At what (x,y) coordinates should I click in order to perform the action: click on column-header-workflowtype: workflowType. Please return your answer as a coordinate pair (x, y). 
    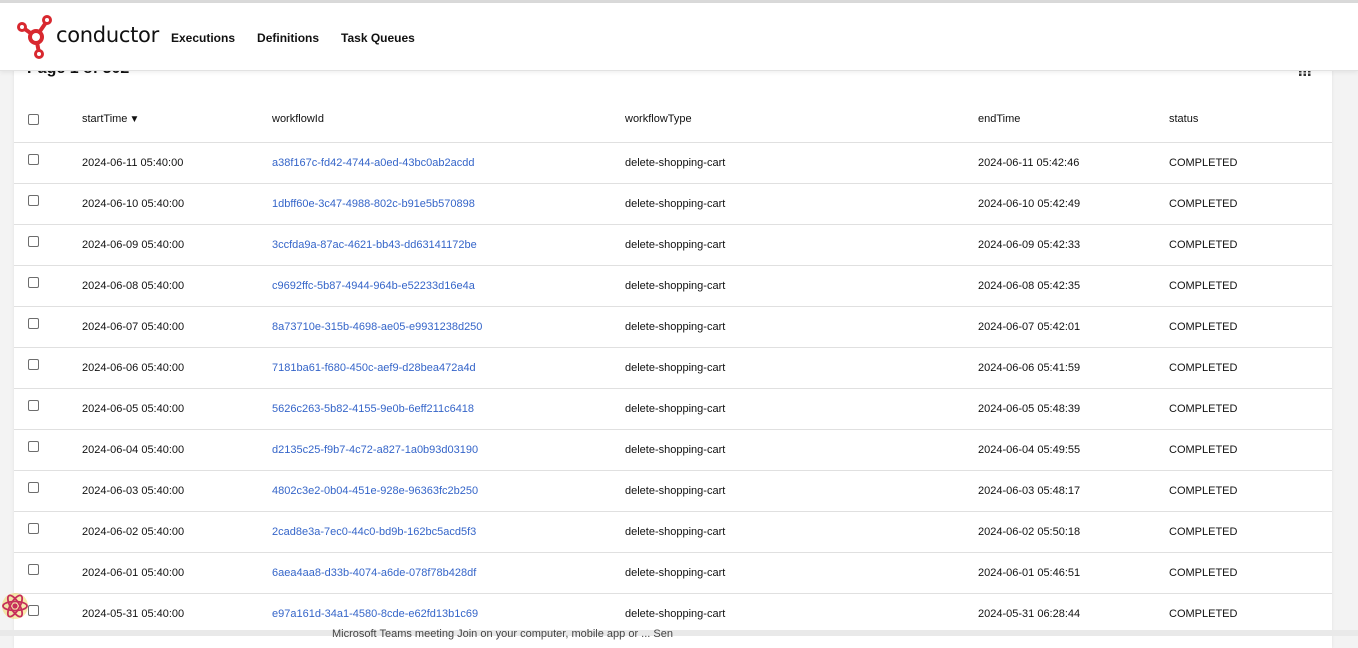
    Looking at the image, I should click on (801, 119).